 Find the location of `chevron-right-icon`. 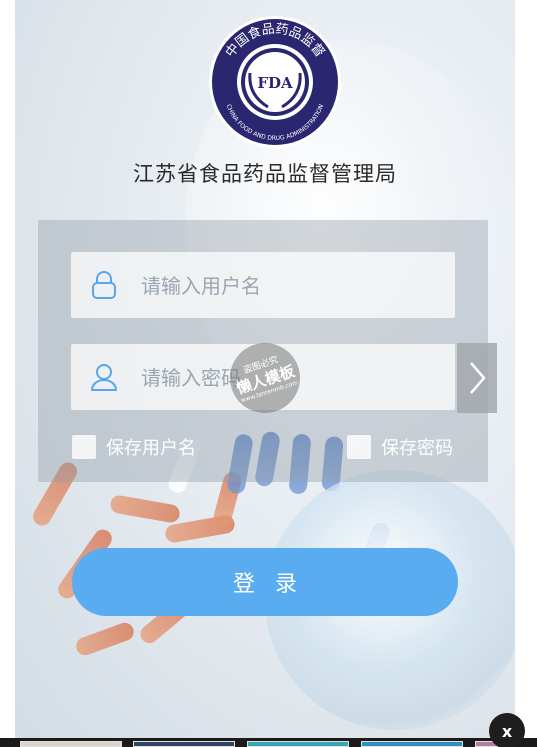

chevron-right-icon is located at coordinates (478, 378).